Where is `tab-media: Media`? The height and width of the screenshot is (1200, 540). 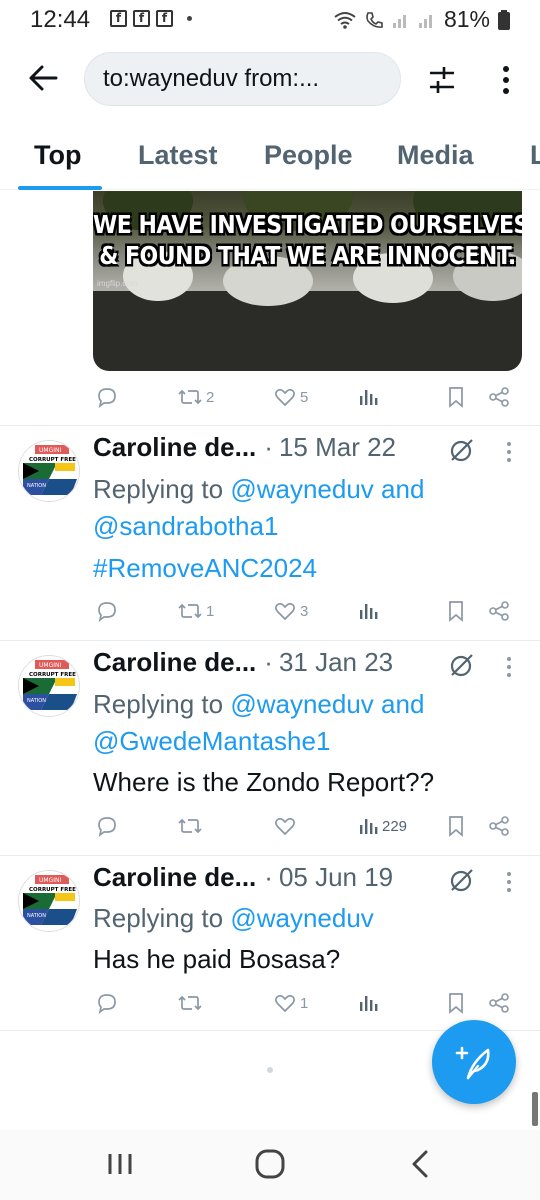 tab-media: Media is located at coordinates (435, 155).